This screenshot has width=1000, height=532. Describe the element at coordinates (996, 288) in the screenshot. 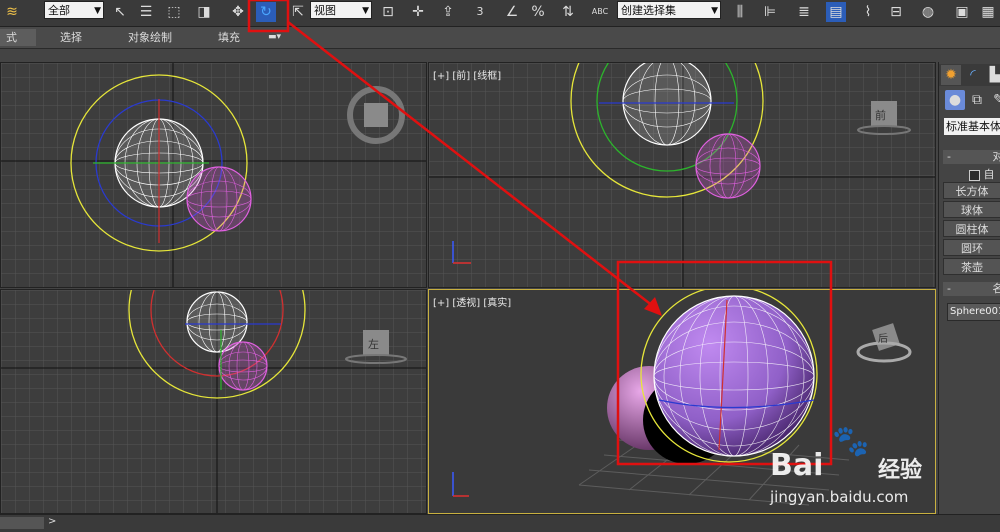

I see `rollout-title: 名` at that location.